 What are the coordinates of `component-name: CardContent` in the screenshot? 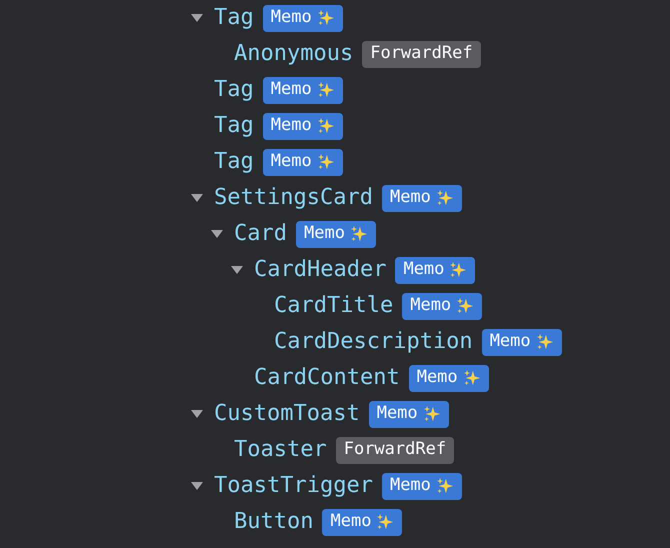 It's located at (327, 378).